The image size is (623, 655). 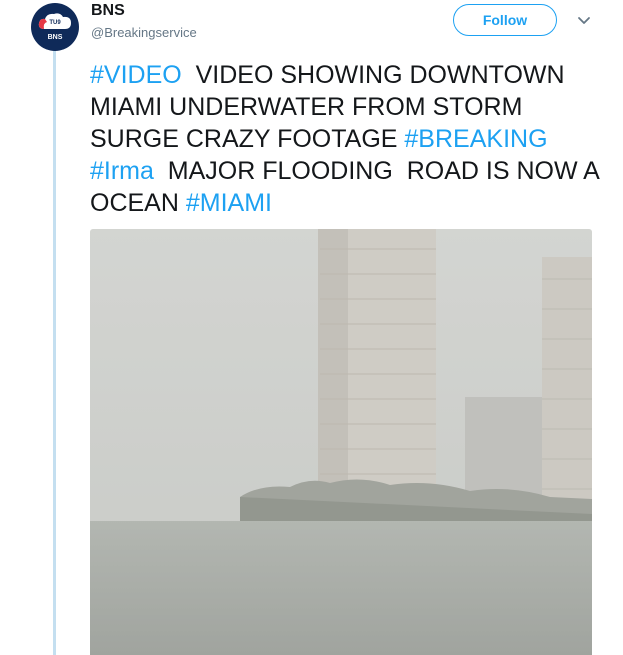 What do you see at coordinates (108, 11) in the screenshot?
I see `display-name: BNS` at bounding box center [108, 11].